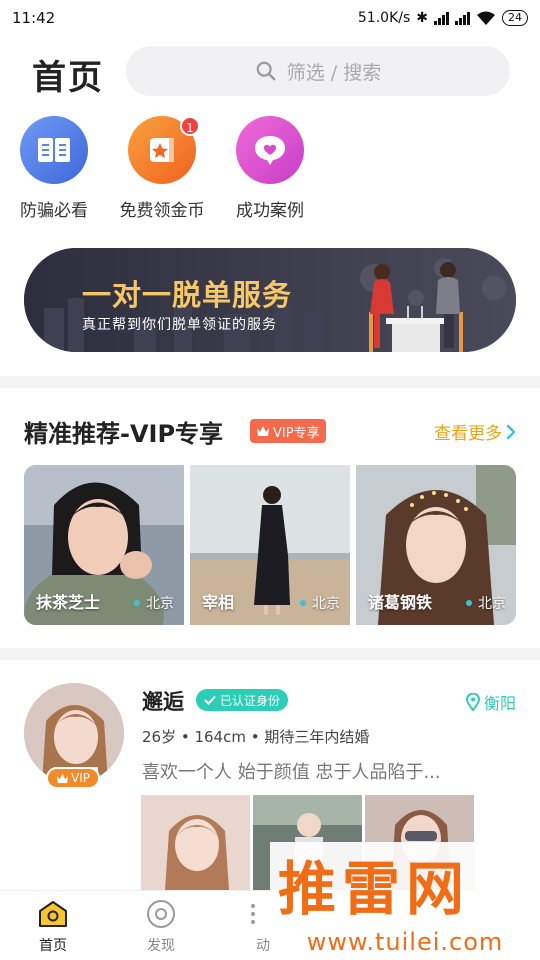  I want to click on profile-info: 26岁 • 164cm • 期待三年内结婚, so click(256, 737).